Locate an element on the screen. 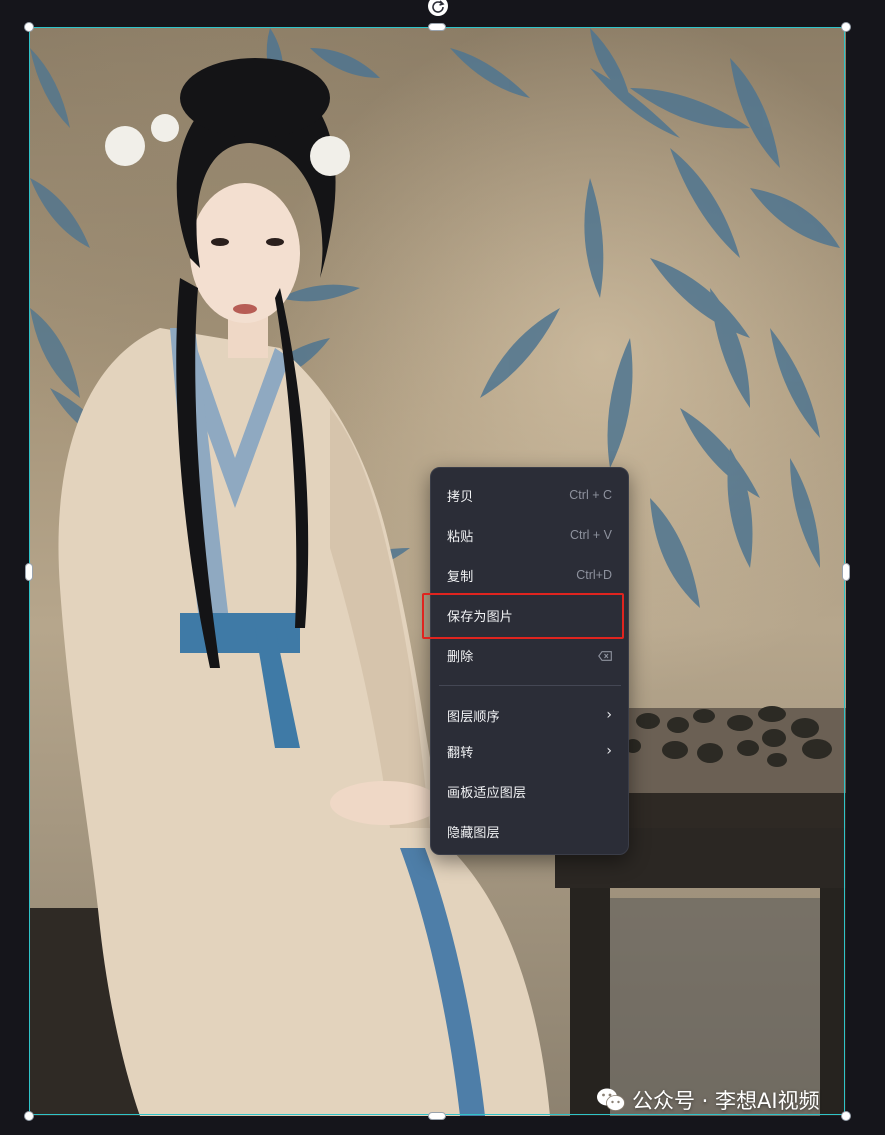  resize-handle-top-left is located at coordinates (29, 27).